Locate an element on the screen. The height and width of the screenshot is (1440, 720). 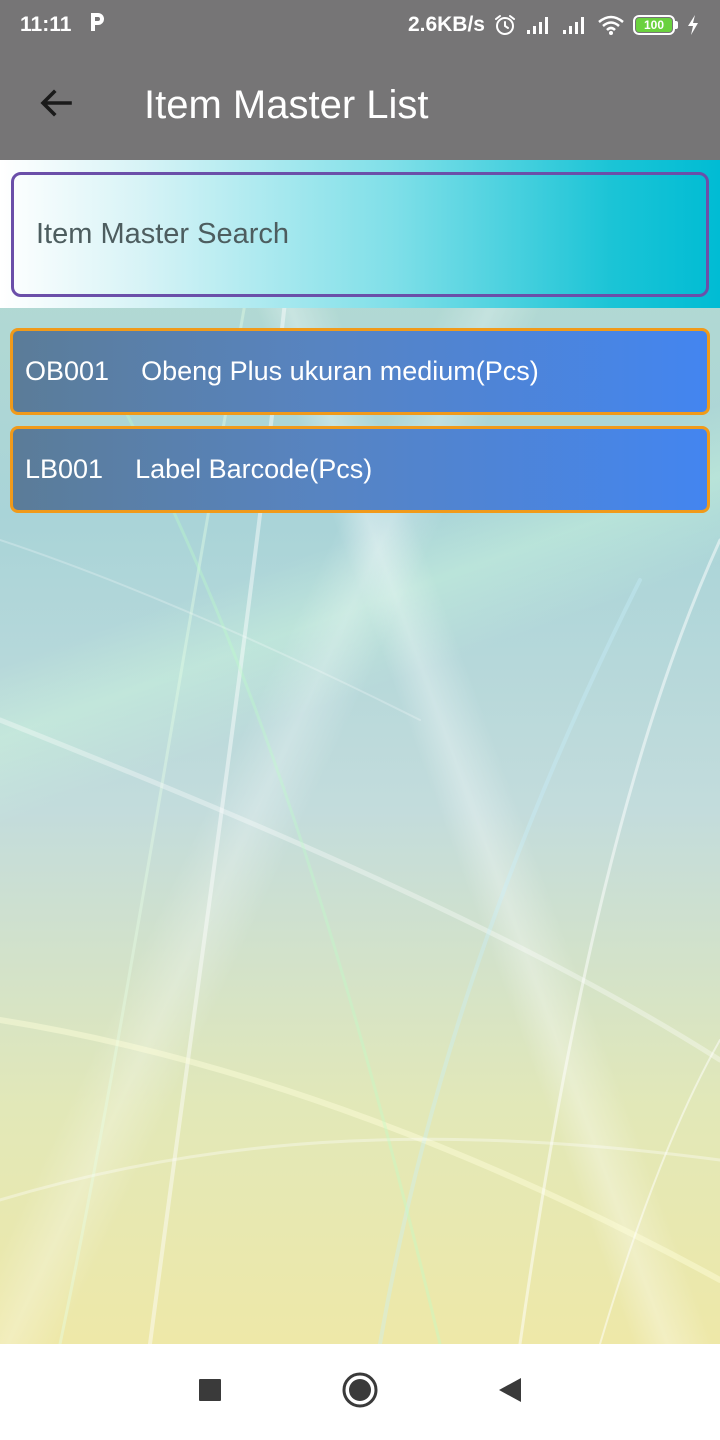
back-triangle-icon is located at coordinates (510, 1392).